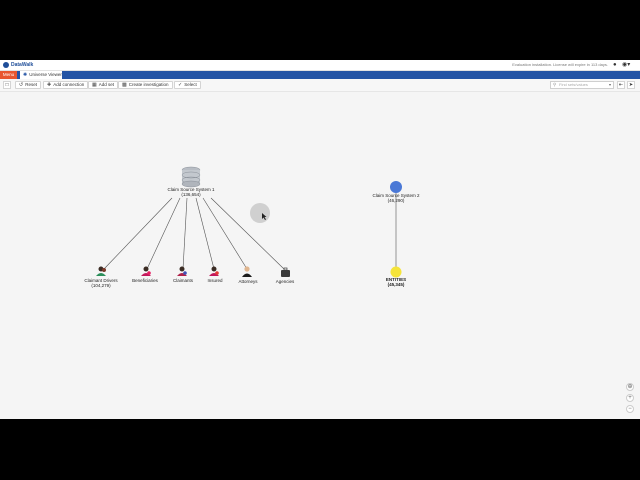  I want to click on beneficiaries-label: Beneficiaries, so click(145, 280).